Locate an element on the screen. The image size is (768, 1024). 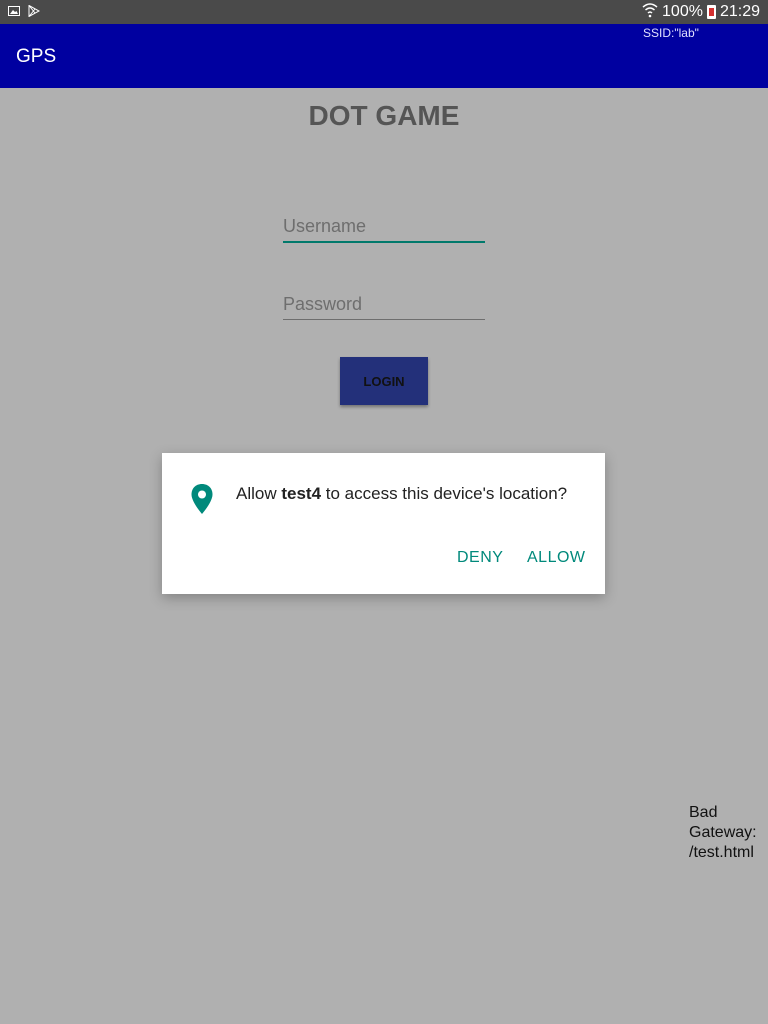
deny-button: DENY is located at coordinates (480, 558).